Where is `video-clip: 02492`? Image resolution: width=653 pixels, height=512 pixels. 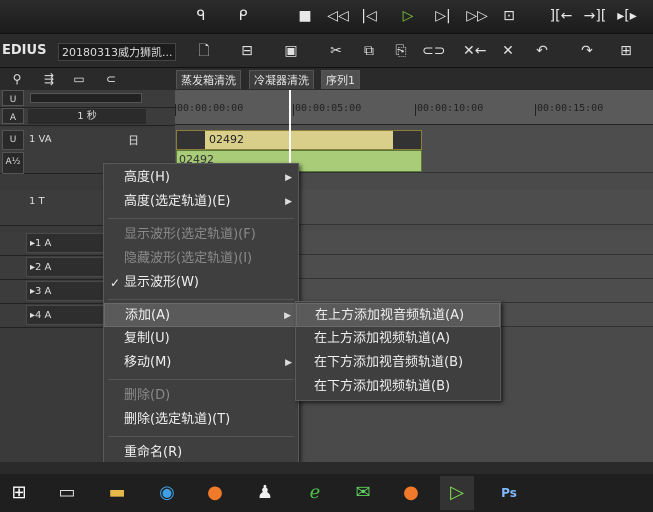 video-clip: 02492 is located at coordinates (299, 140).